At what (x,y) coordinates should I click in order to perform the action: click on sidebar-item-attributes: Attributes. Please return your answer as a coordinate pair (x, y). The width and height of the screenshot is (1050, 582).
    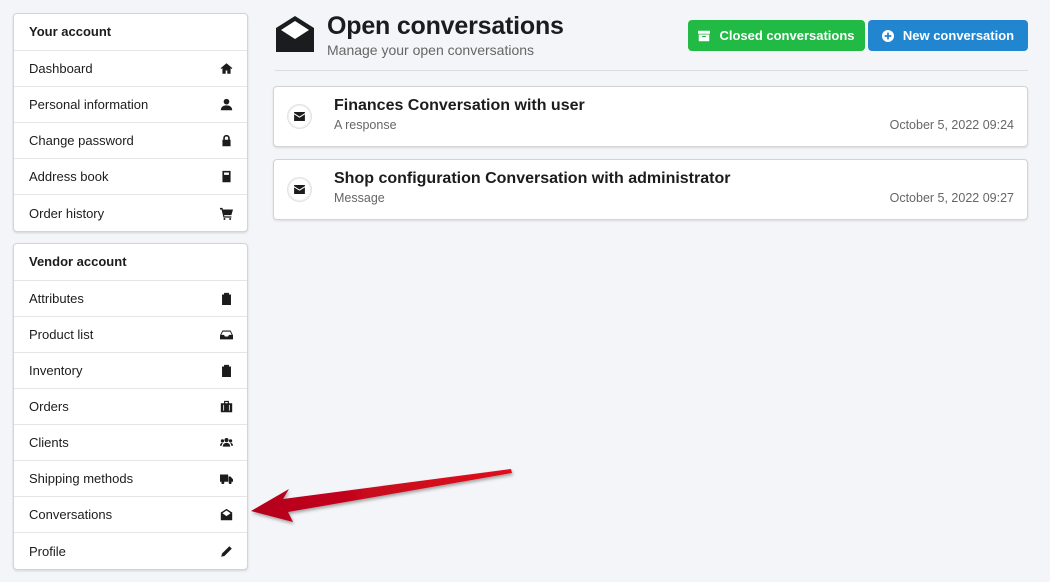
    Looking at the image, I should click on (130, 299).